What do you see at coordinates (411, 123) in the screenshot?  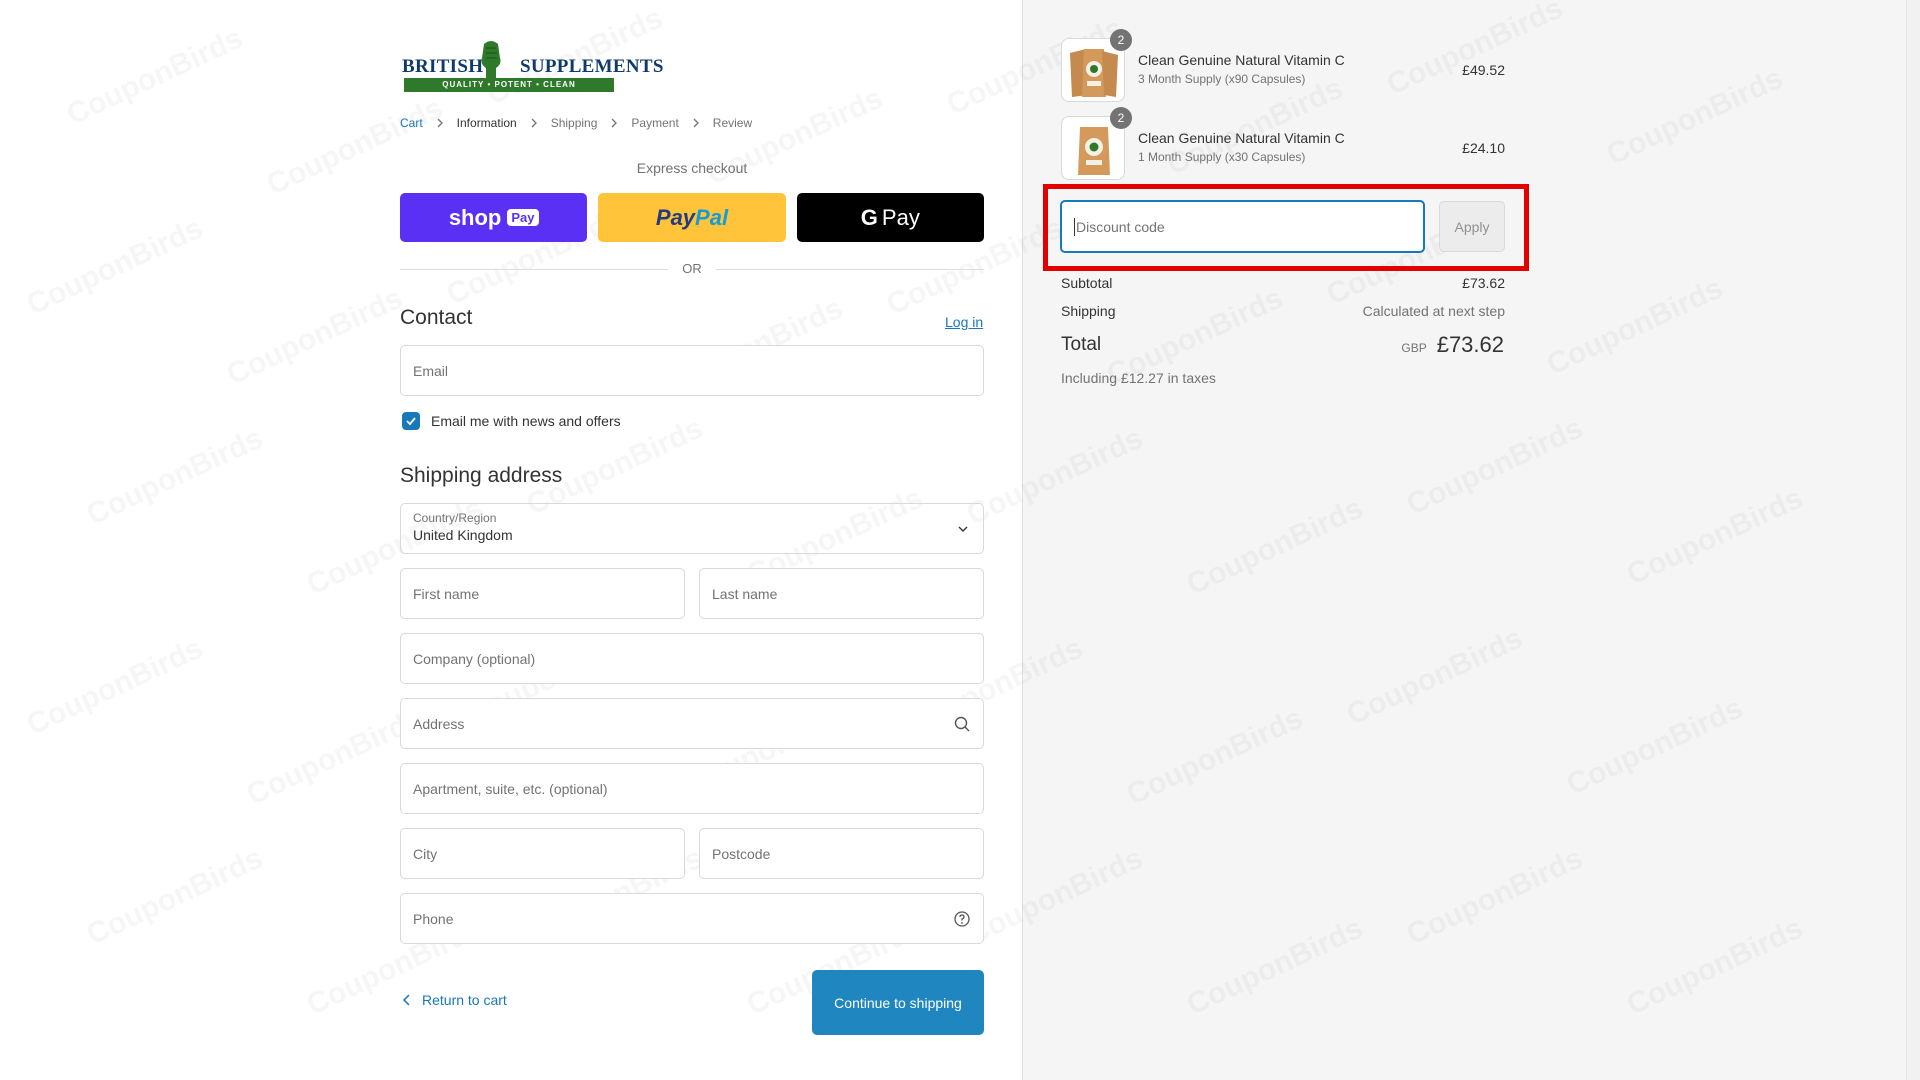 I see `breadcrumb-cart: Cart` at bounding box center [411, 123].